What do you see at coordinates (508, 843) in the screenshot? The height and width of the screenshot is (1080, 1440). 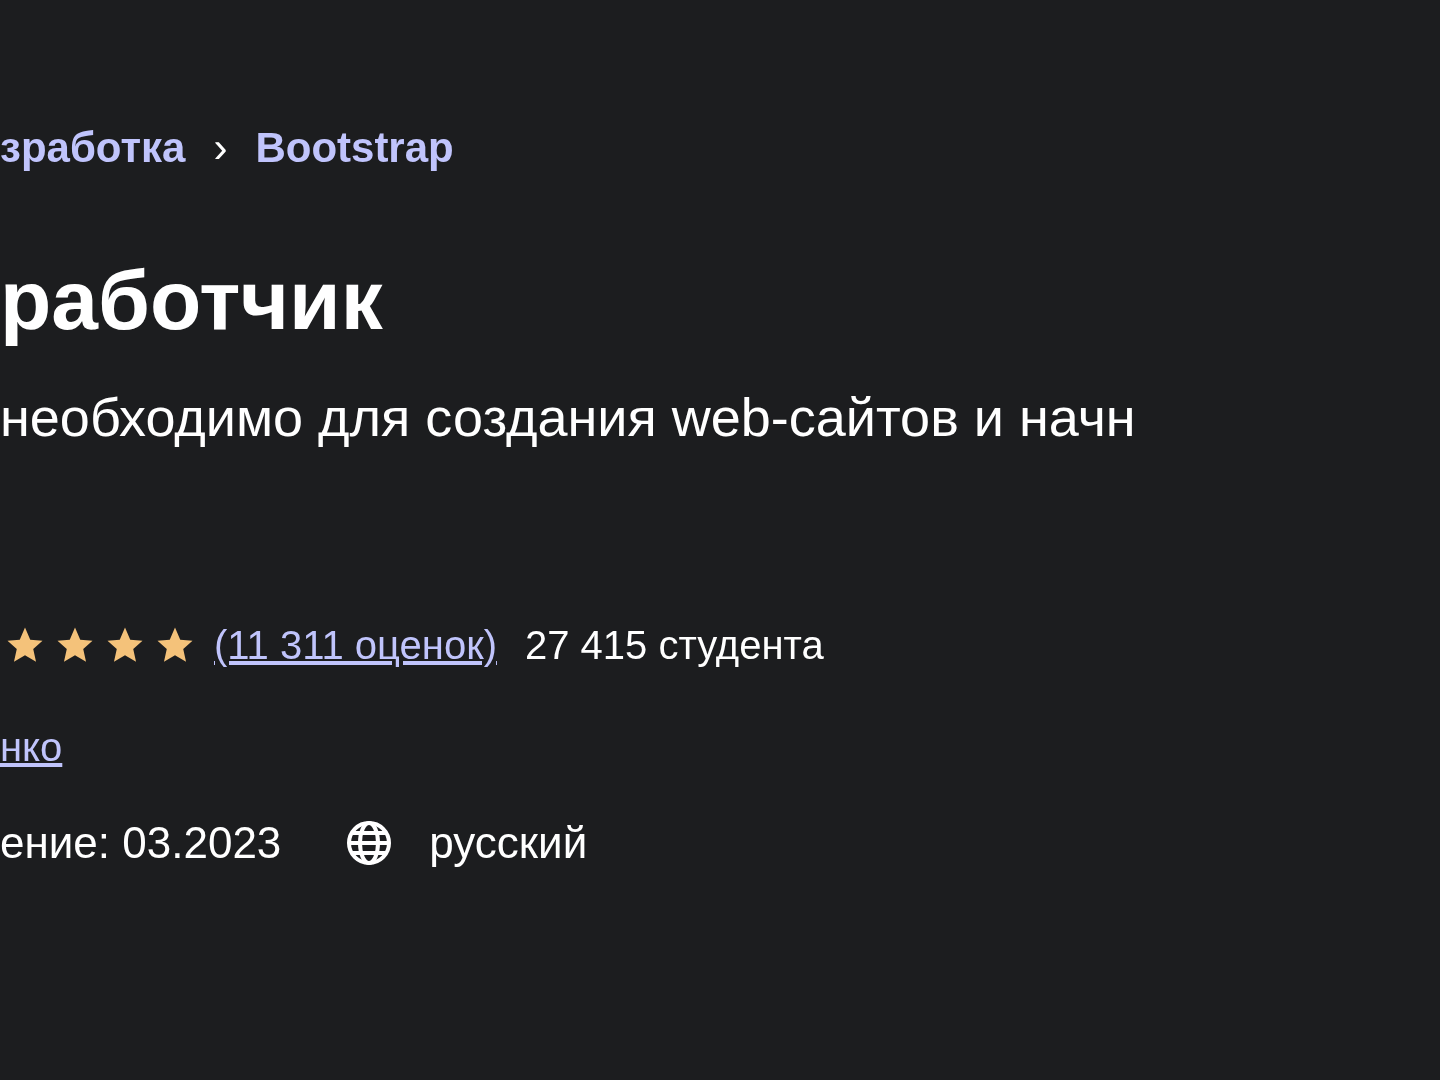 I see `course-language: русский` at bounding box center [508, 843].